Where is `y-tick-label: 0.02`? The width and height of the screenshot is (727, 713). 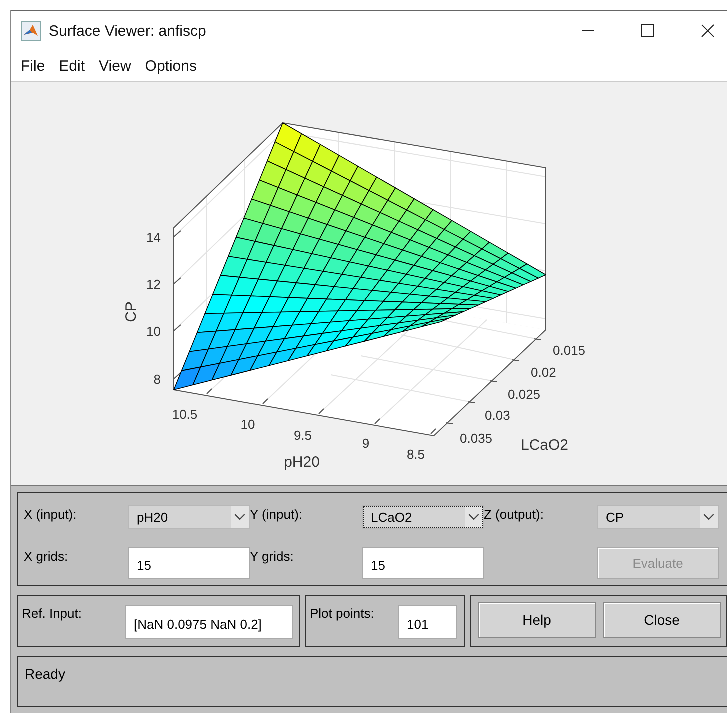
y-tick-label: 0.02 is located at coordinates (543, 372).